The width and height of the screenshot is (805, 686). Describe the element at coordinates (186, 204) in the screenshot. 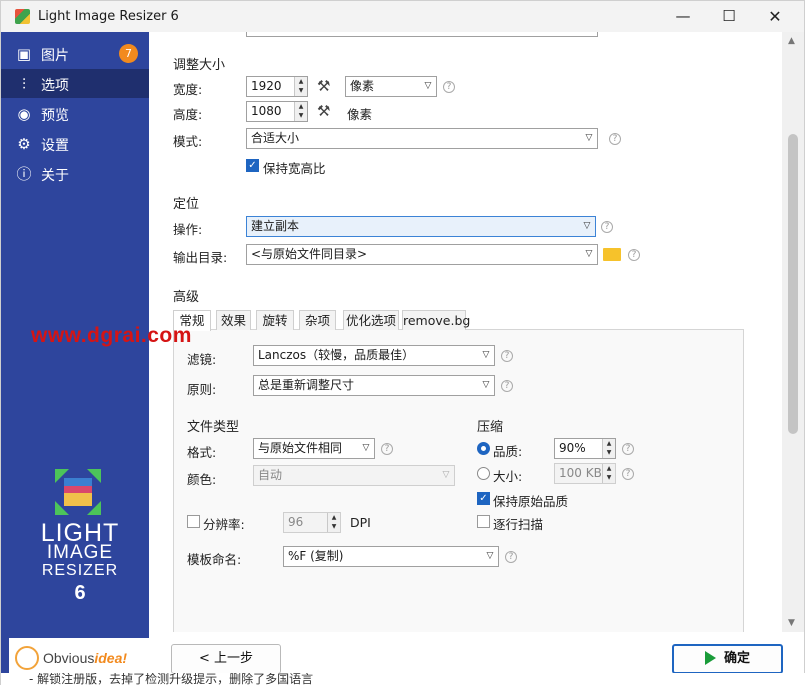

I see `location-section-title: 定位` at that location.